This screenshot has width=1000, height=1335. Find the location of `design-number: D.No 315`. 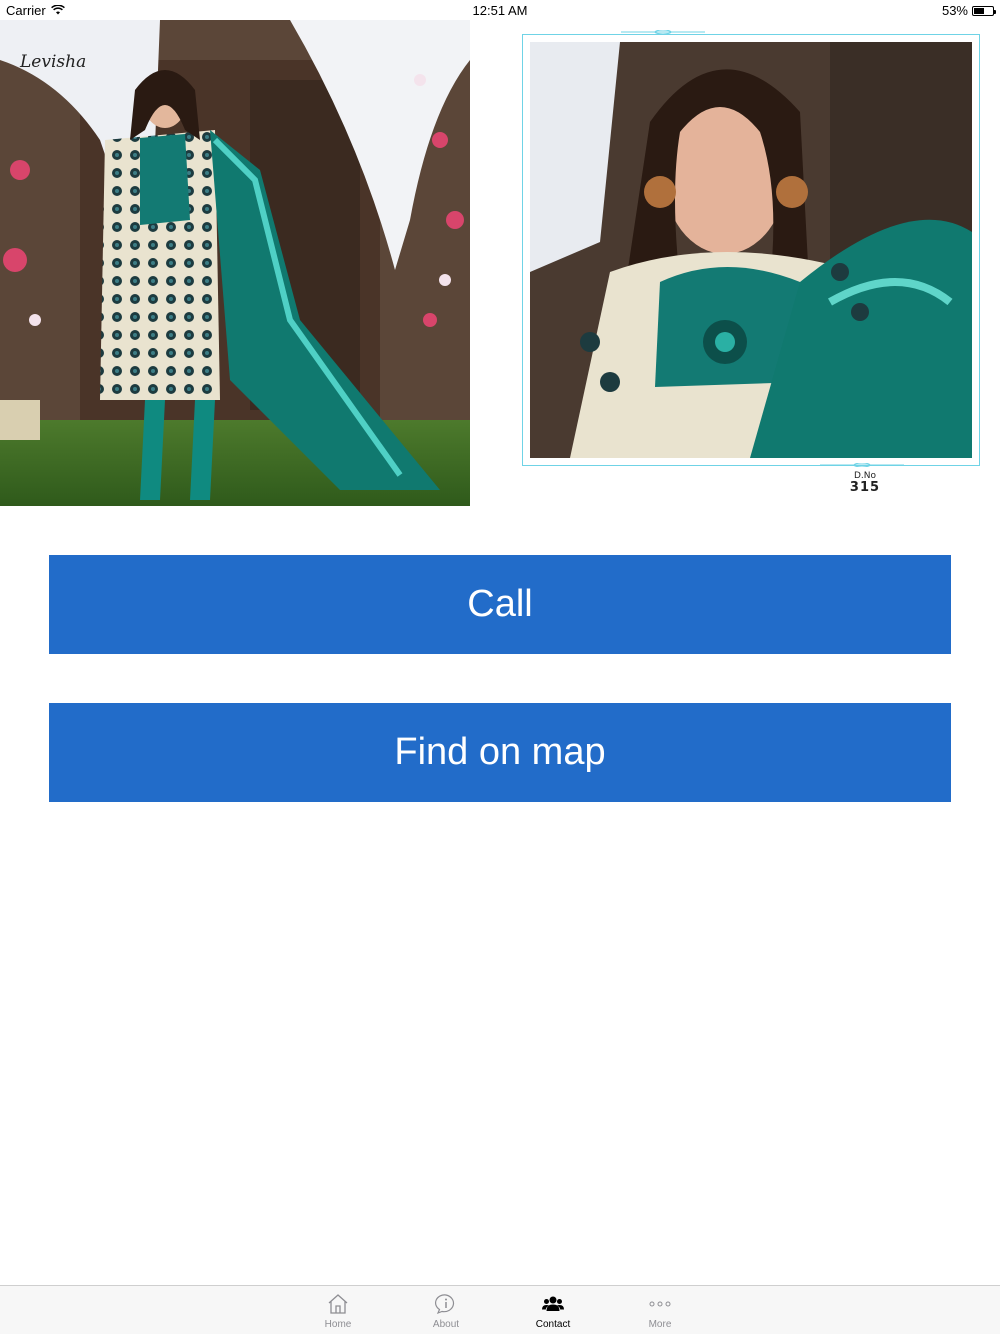

design-number: D.No 315 is located at coordinates (865, 483).